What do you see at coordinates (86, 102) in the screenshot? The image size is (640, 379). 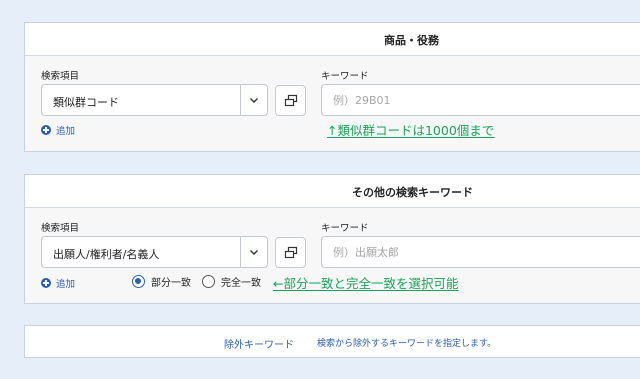 I see `search-field-value: 類似群コード` at bounding box center [86, 102].